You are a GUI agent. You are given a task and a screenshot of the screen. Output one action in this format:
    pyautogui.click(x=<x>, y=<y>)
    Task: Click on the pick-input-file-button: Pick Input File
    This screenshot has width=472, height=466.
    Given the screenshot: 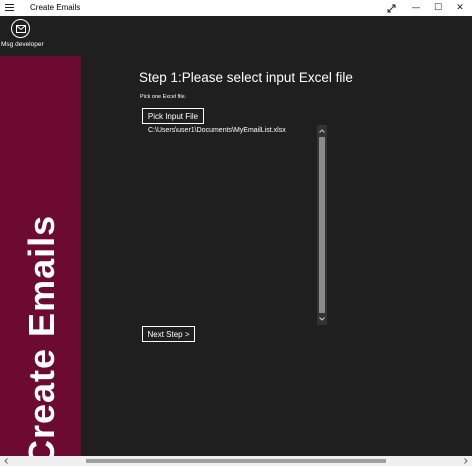 What is the action you would take?
    pyautogui.click(x=173, y=116)
    